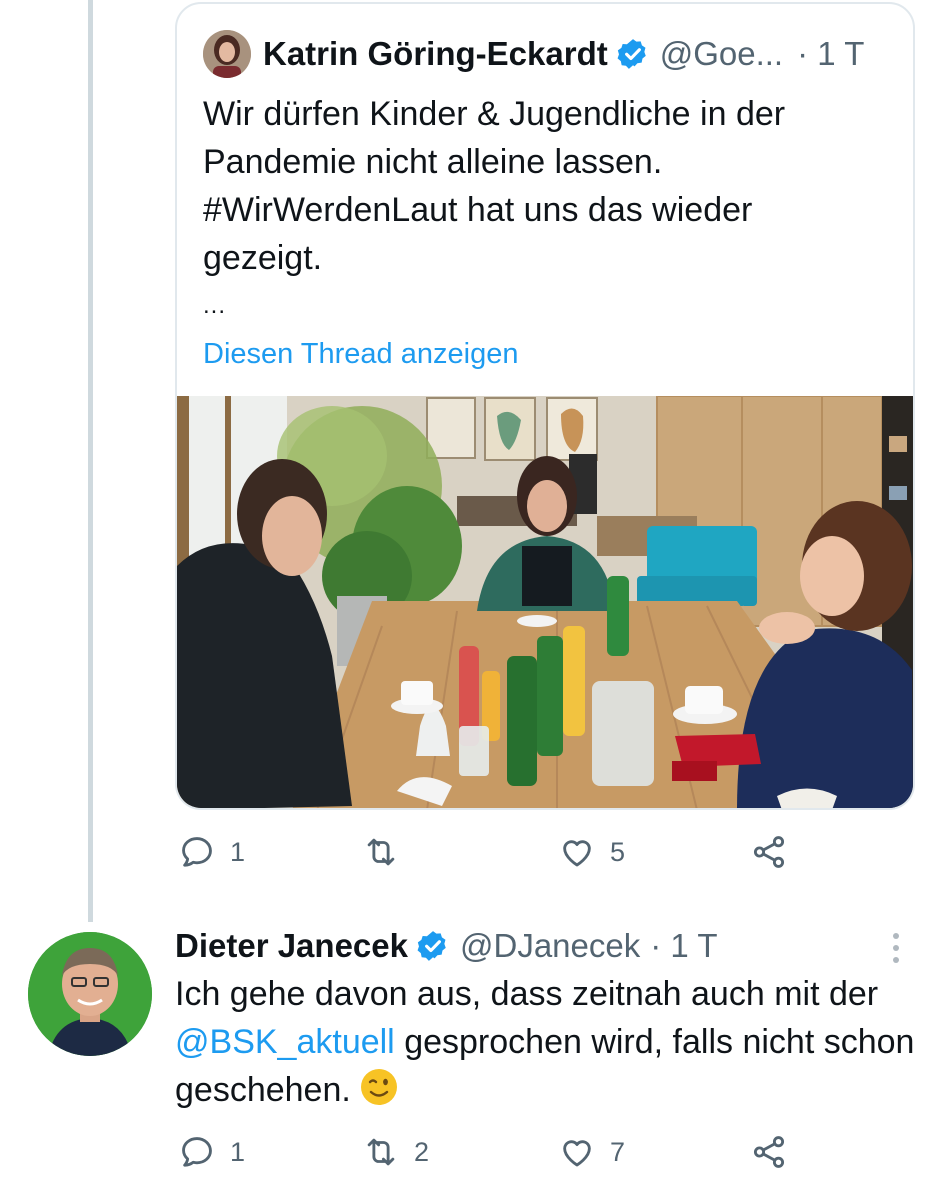 Image resolution: width=943 pixels, height=1200 pixels. Describe the element at coordinates (227, 54) in the screenshot. I see `quoted-author-avatar` at that location.